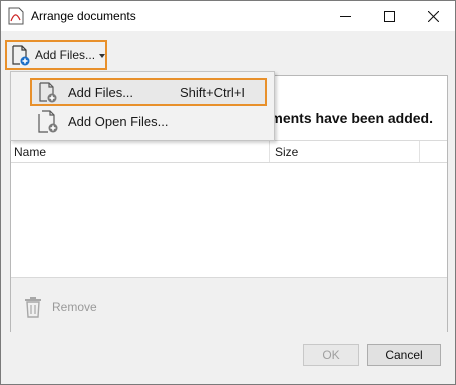 The height and width of the screenshot is (385, 456). I want to click on minimize-button, so click(345, 16).